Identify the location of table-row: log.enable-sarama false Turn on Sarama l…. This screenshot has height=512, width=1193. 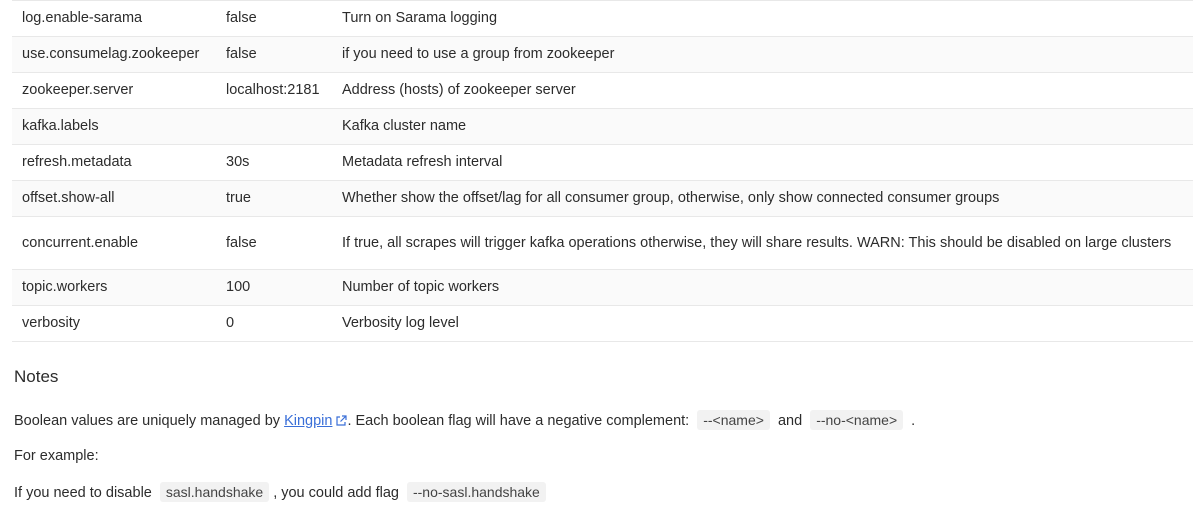
(602, 18).